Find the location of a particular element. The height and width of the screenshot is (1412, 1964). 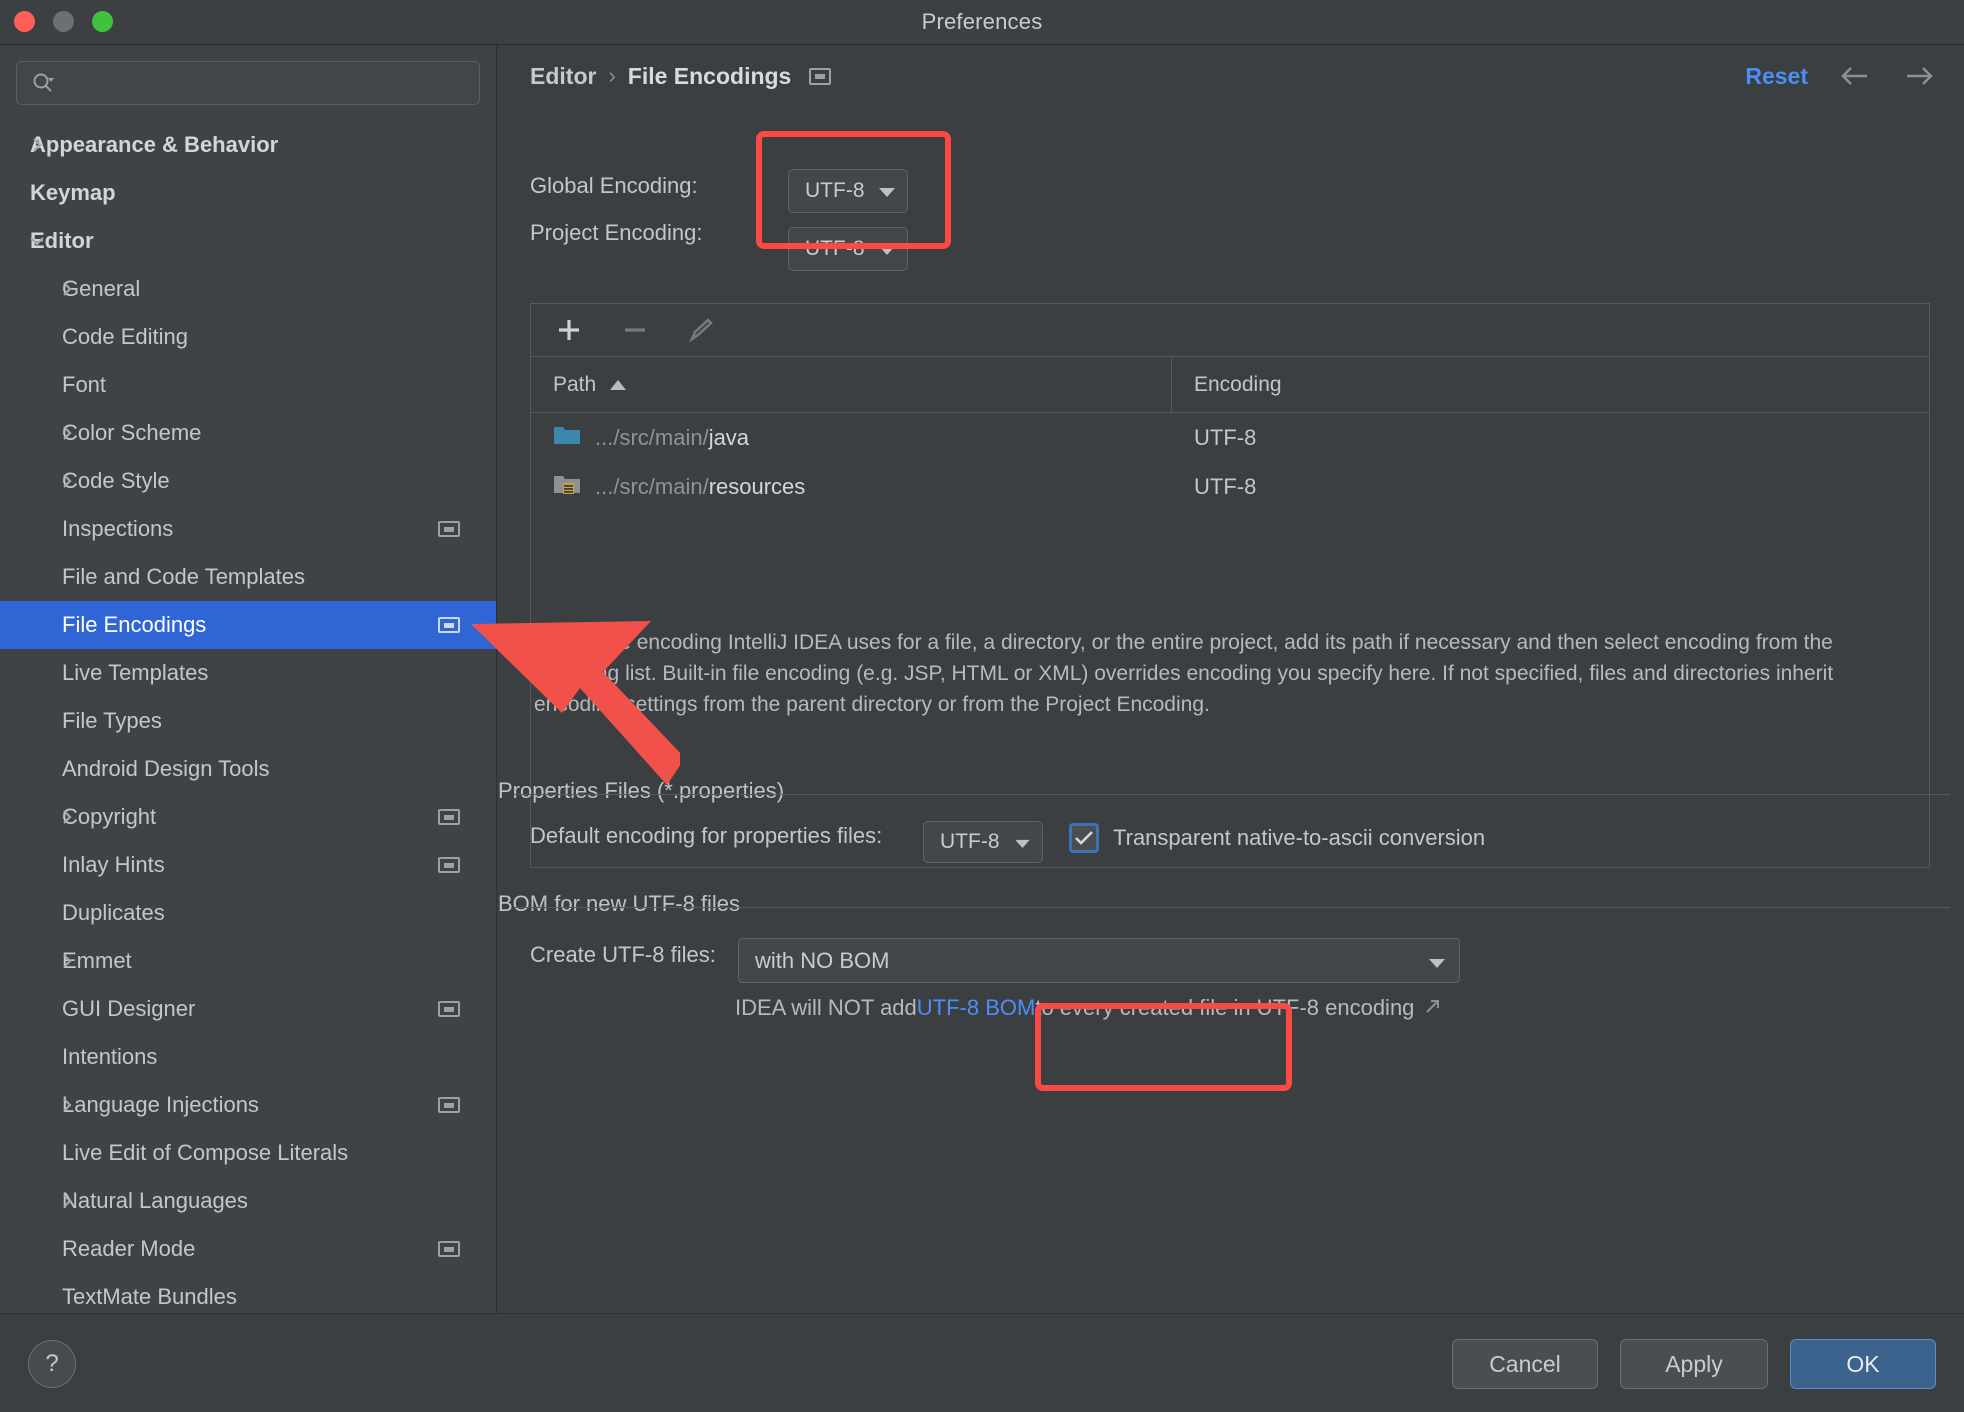

sidebar-item-language-injections: Language Injections is located at coordinates (248, 1105).